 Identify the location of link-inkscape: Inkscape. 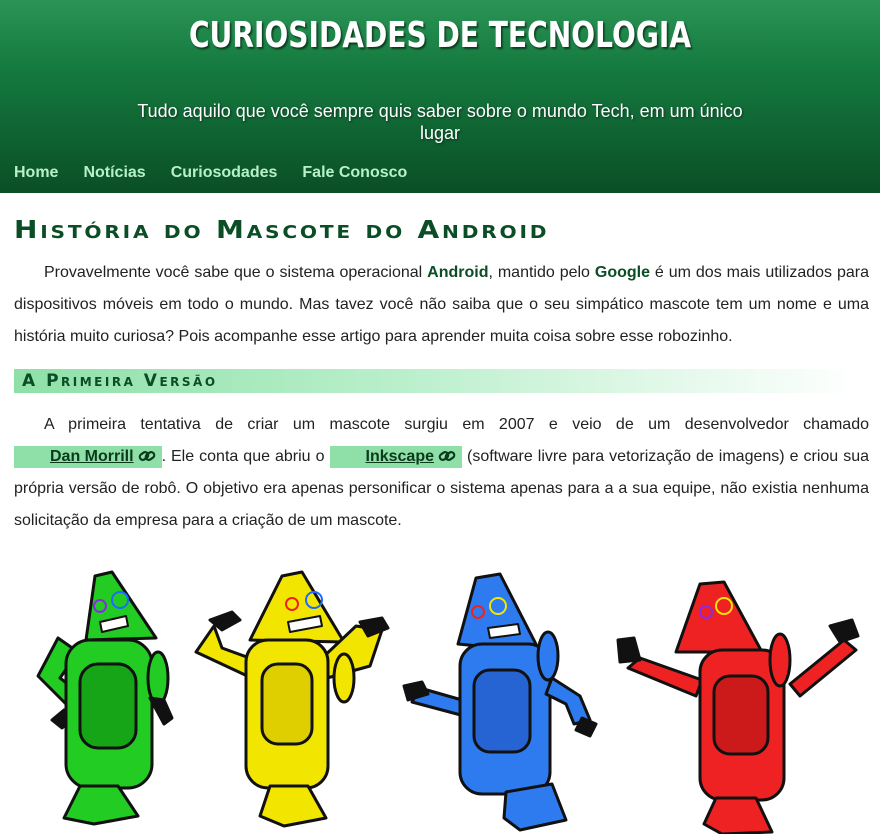
(395, 457).